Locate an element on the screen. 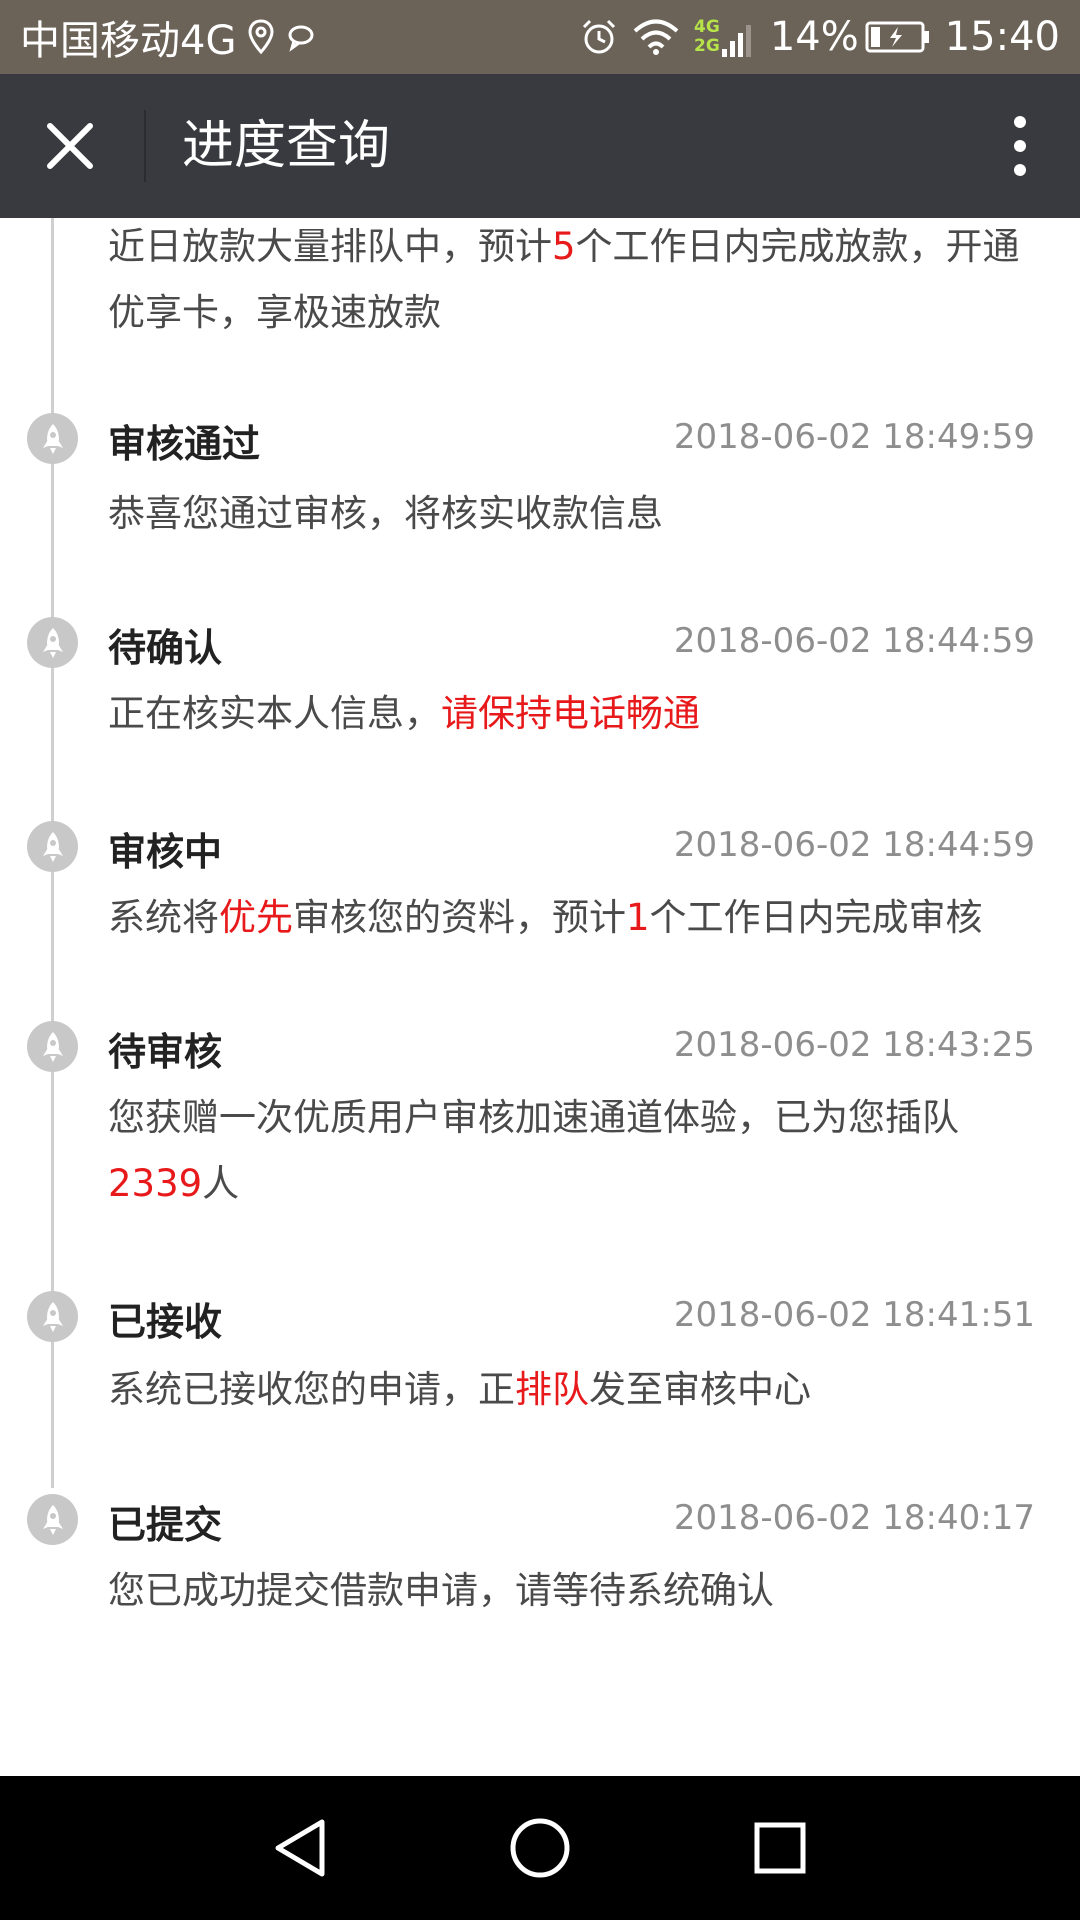  net-4g-label: 4G is located at coordinates (707, 27).